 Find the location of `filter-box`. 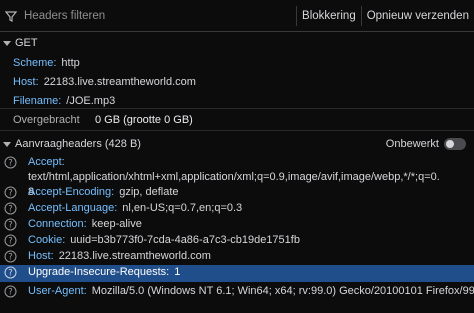

filter-box is located at coordinates (148, 15).